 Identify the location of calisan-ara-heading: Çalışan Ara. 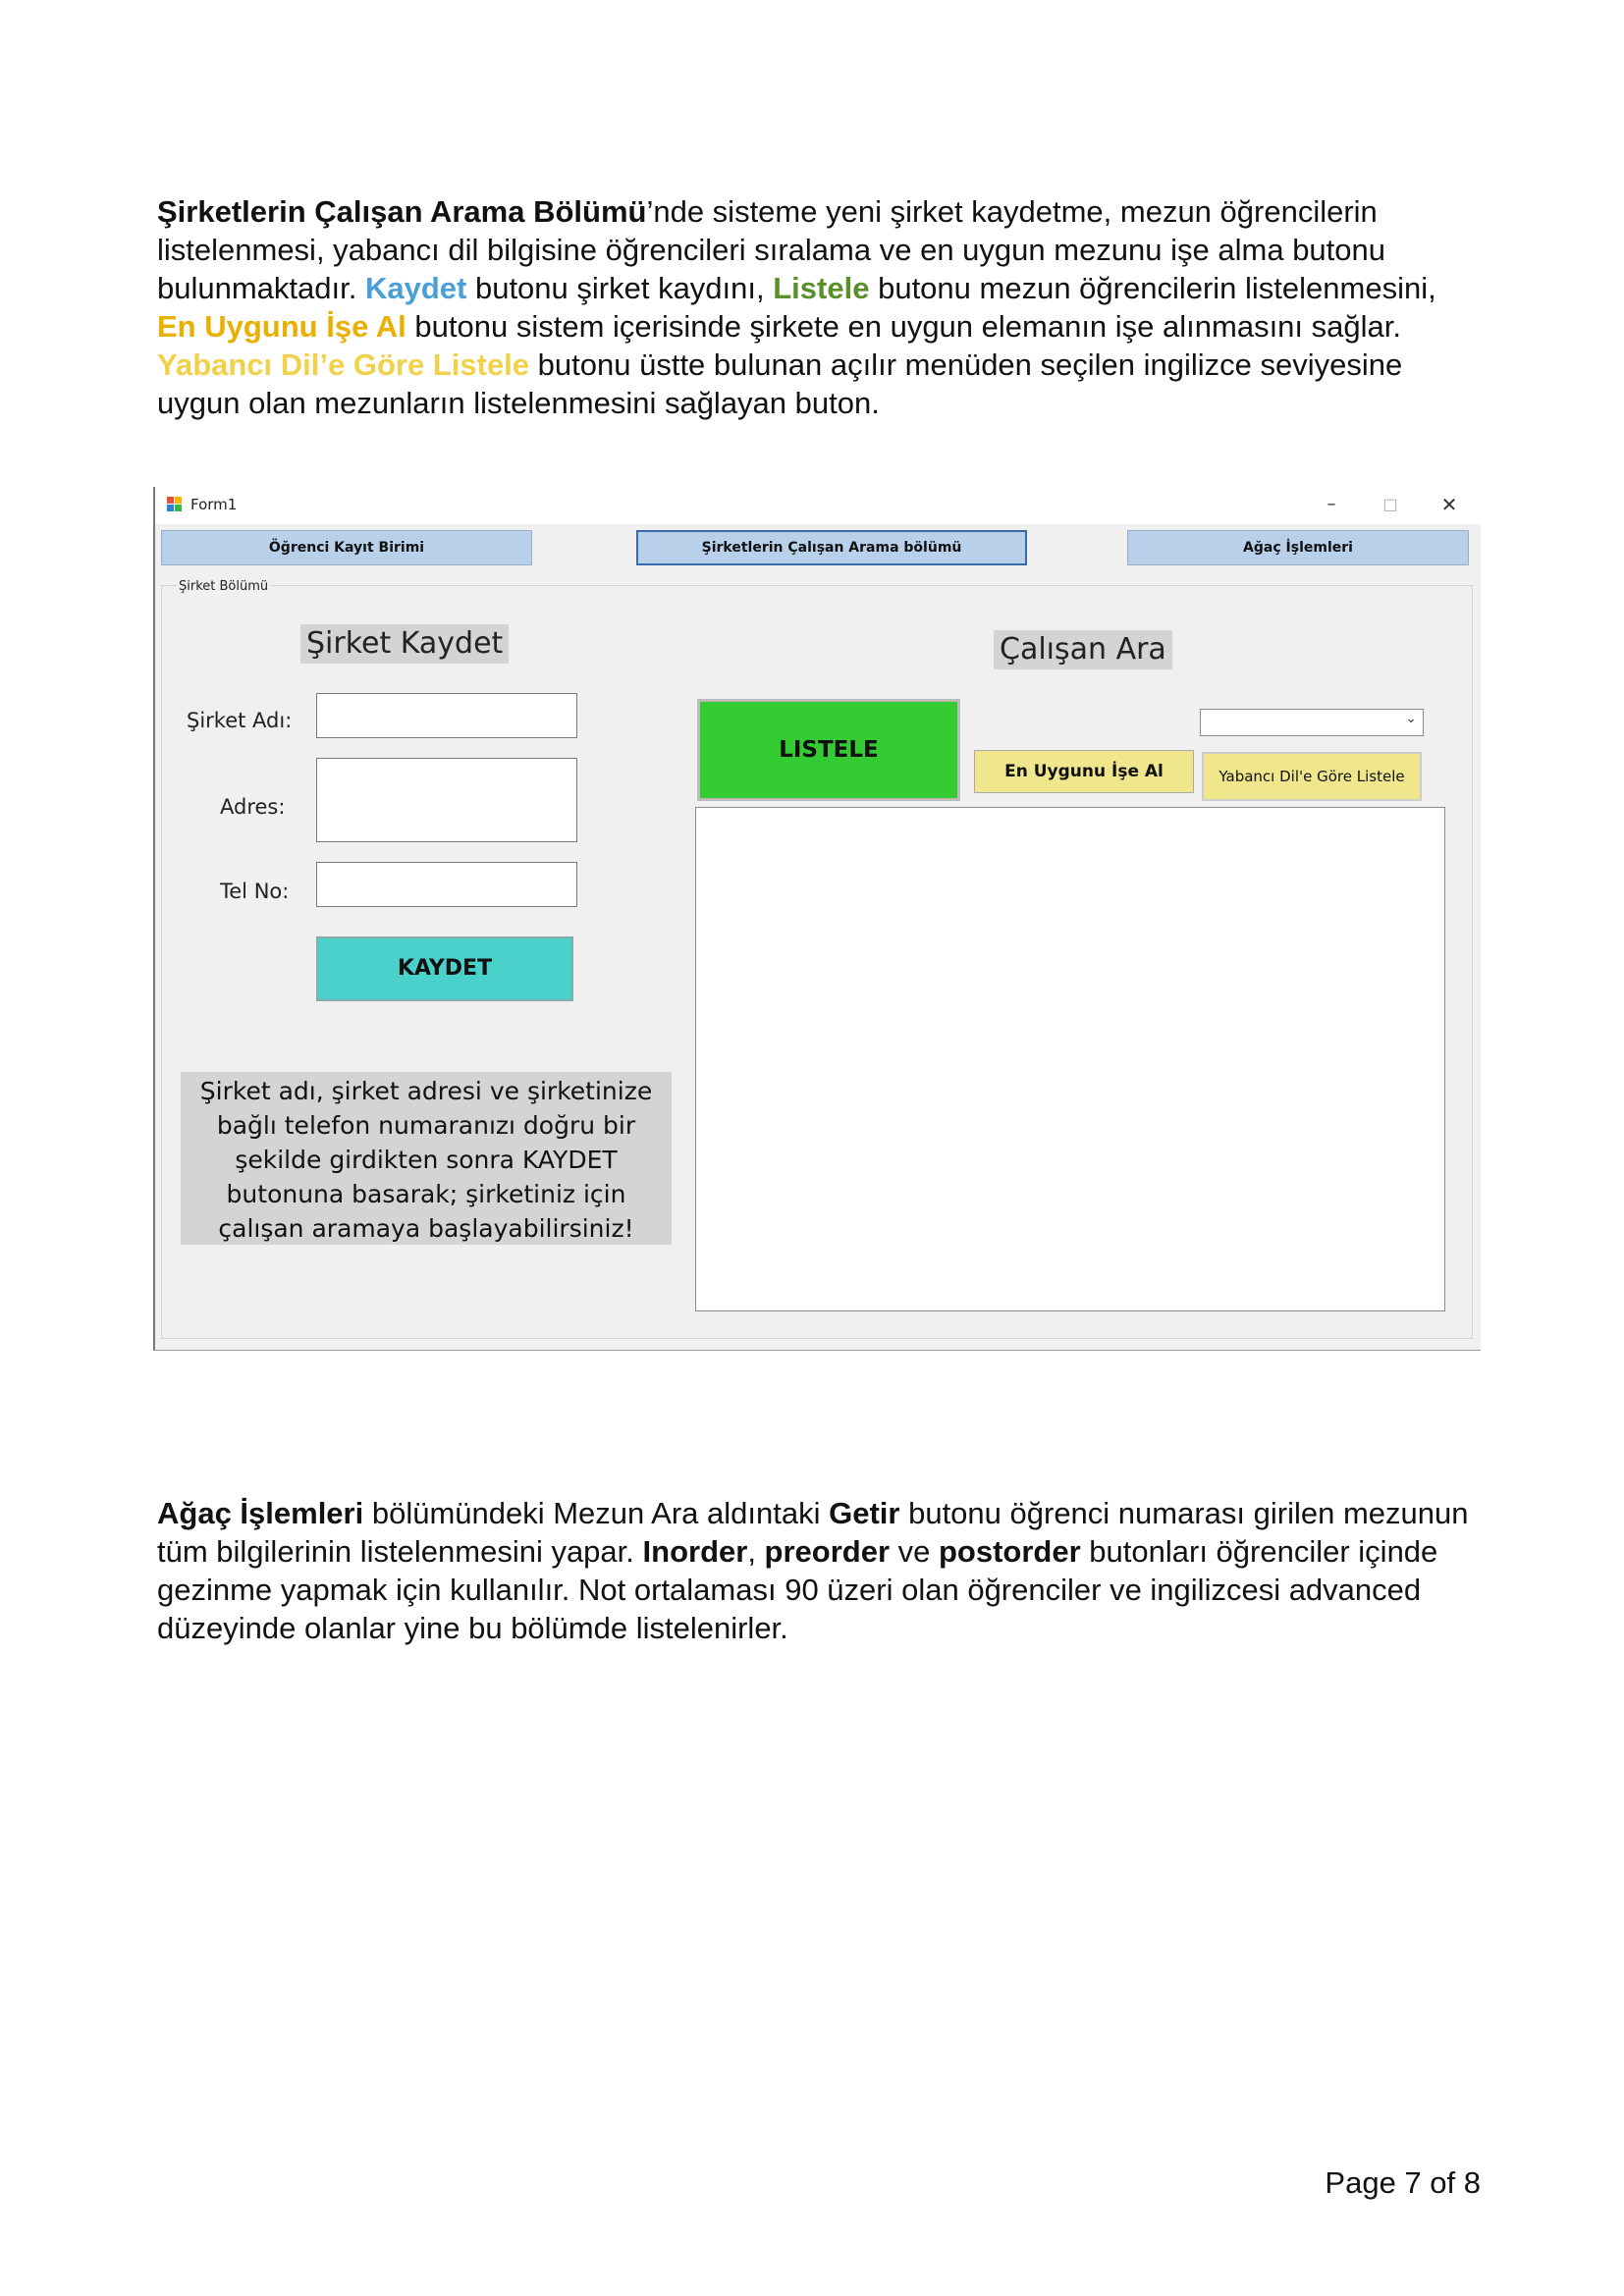
(1083, 649).